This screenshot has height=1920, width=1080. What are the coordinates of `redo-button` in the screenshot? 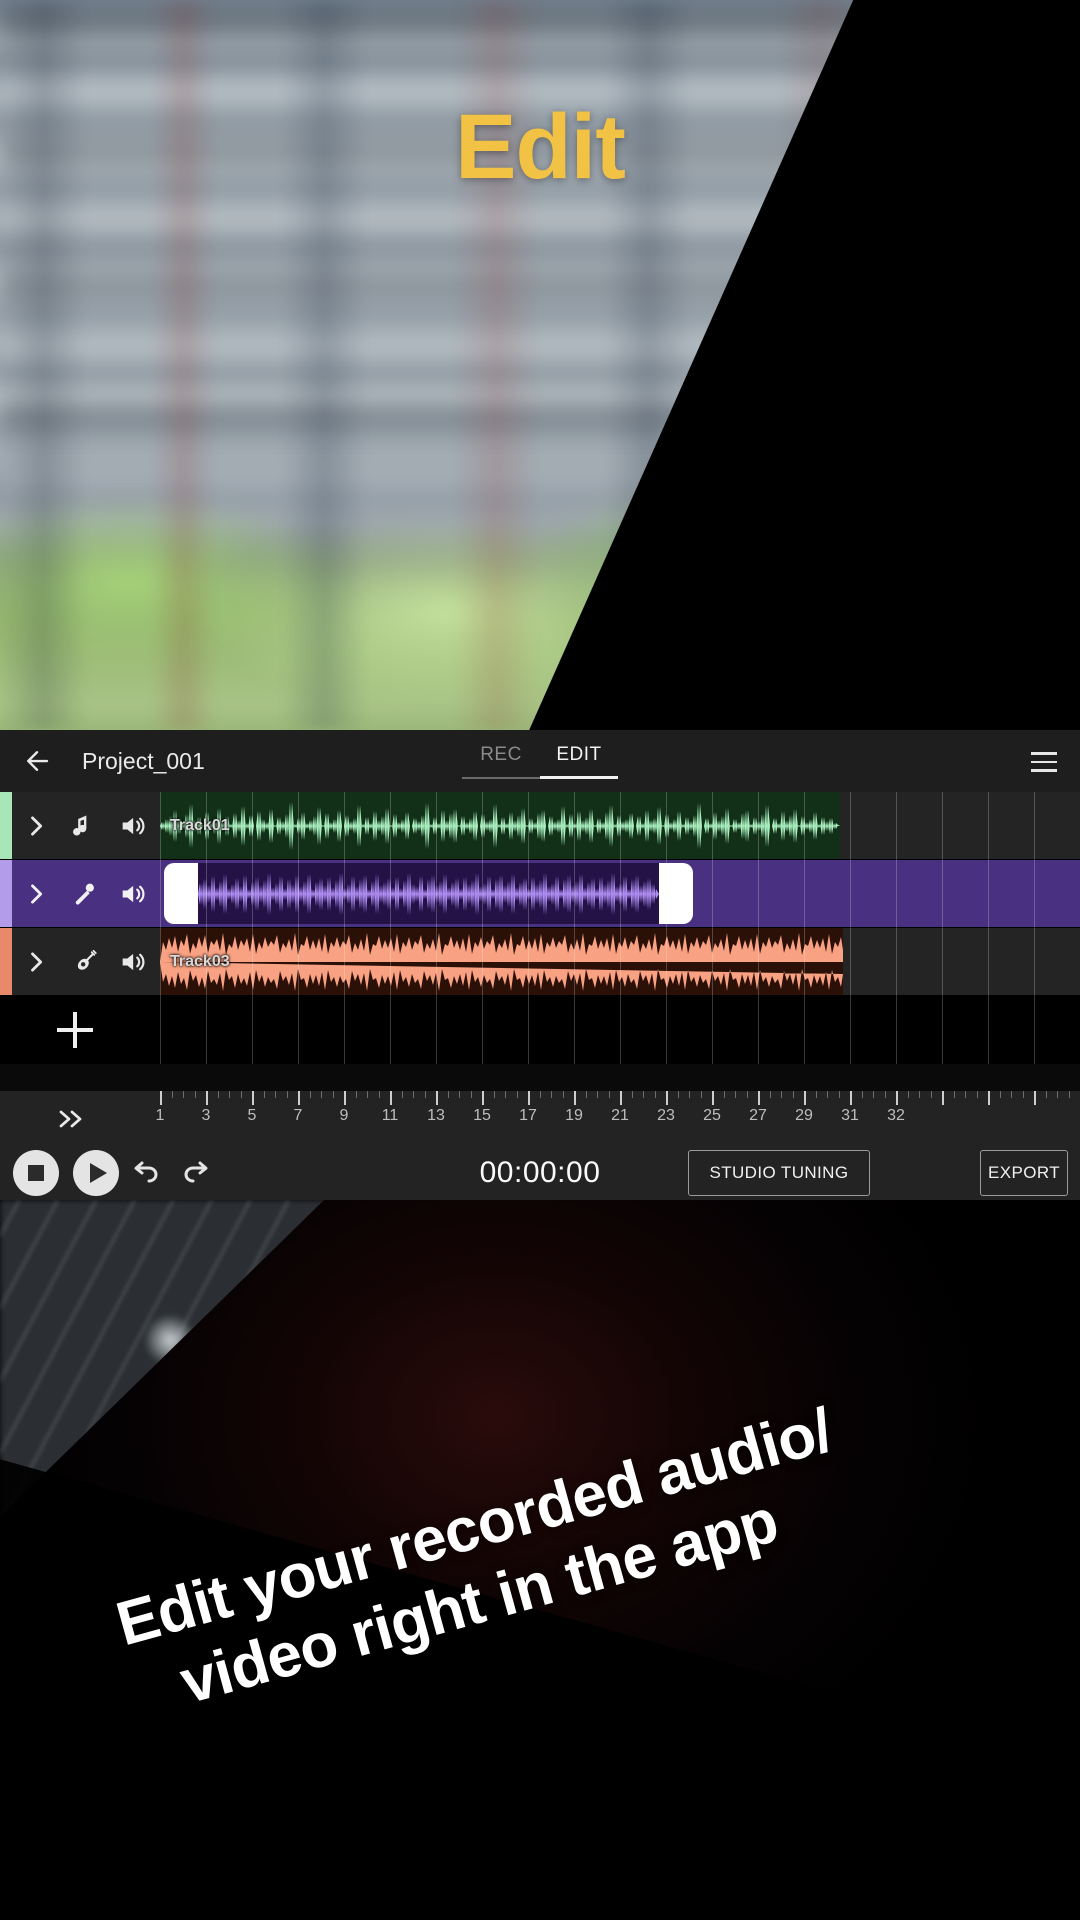 It's located at (197, 1173).